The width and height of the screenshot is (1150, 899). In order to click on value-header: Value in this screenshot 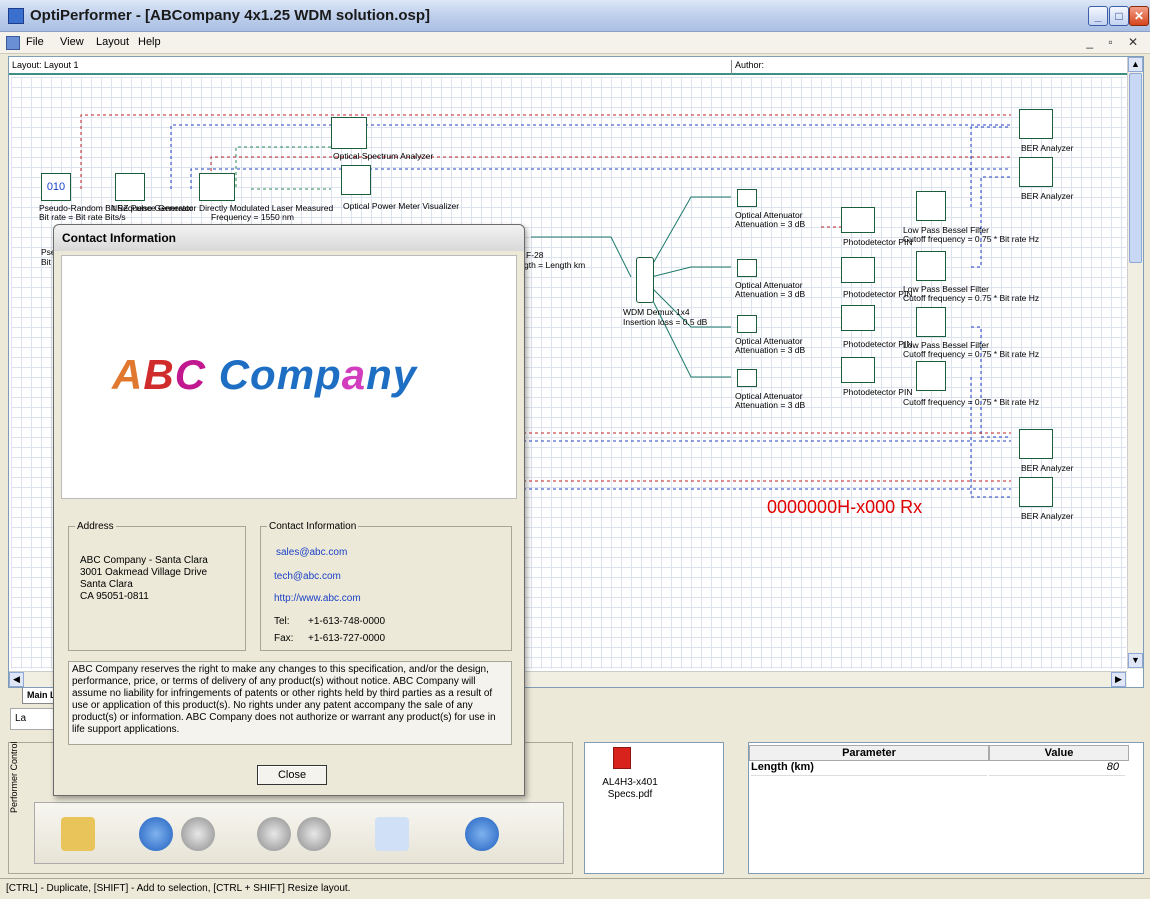, I will do `click(1059, 753)`.